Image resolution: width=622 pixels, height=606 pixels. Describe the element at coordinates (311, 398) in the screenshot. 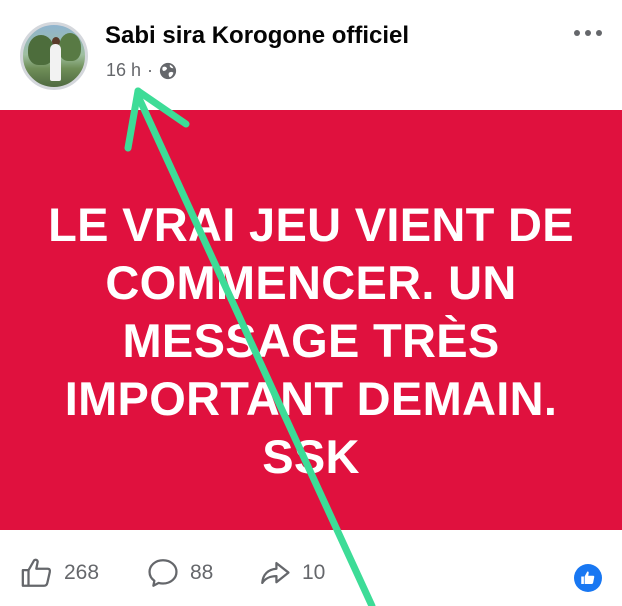

I see `message-line: IMPORTANT DEMAIN.` at that location.